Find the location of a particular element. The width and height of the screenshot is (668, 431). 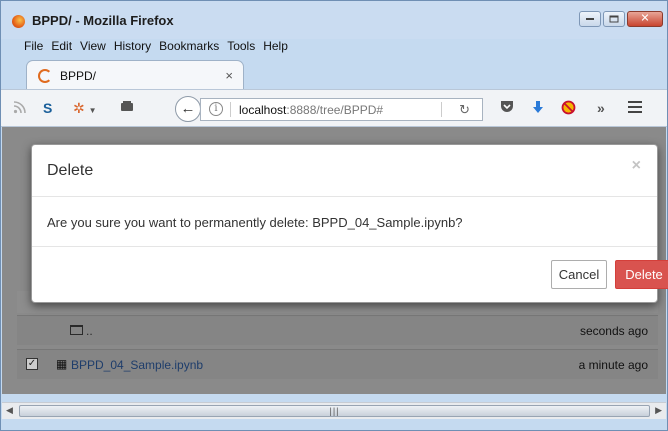

notebook-link: BPPD_04_Sample.ipynb is located at coordinates (137, 365).